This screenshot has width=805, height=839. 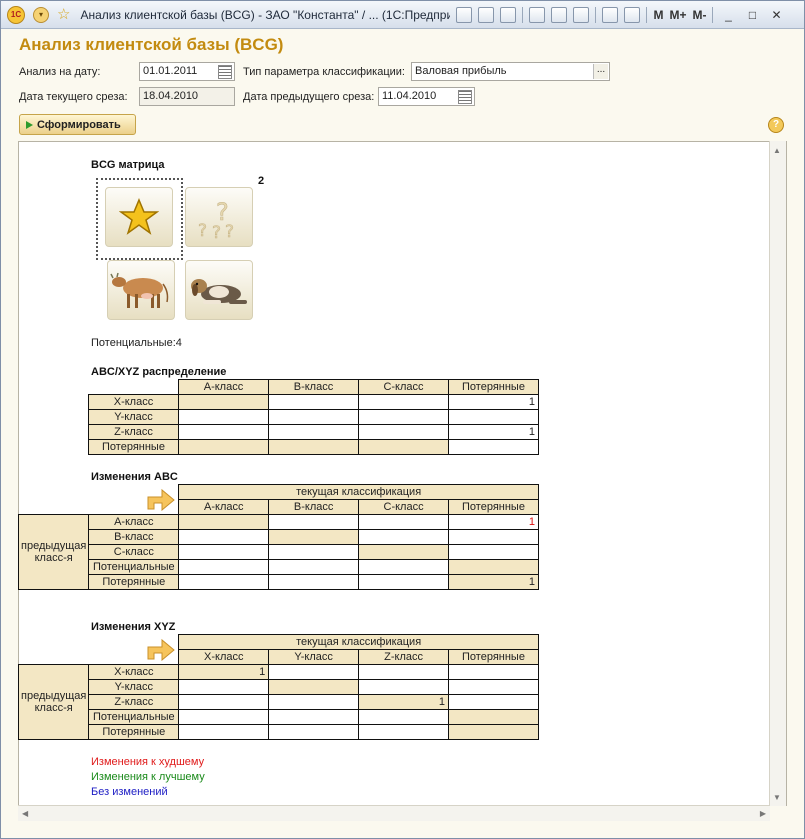 What do you see at coordinates (219, 217) in the screenshot?
I see `question-marks-icon: ????` at bounding box center [219, 217].